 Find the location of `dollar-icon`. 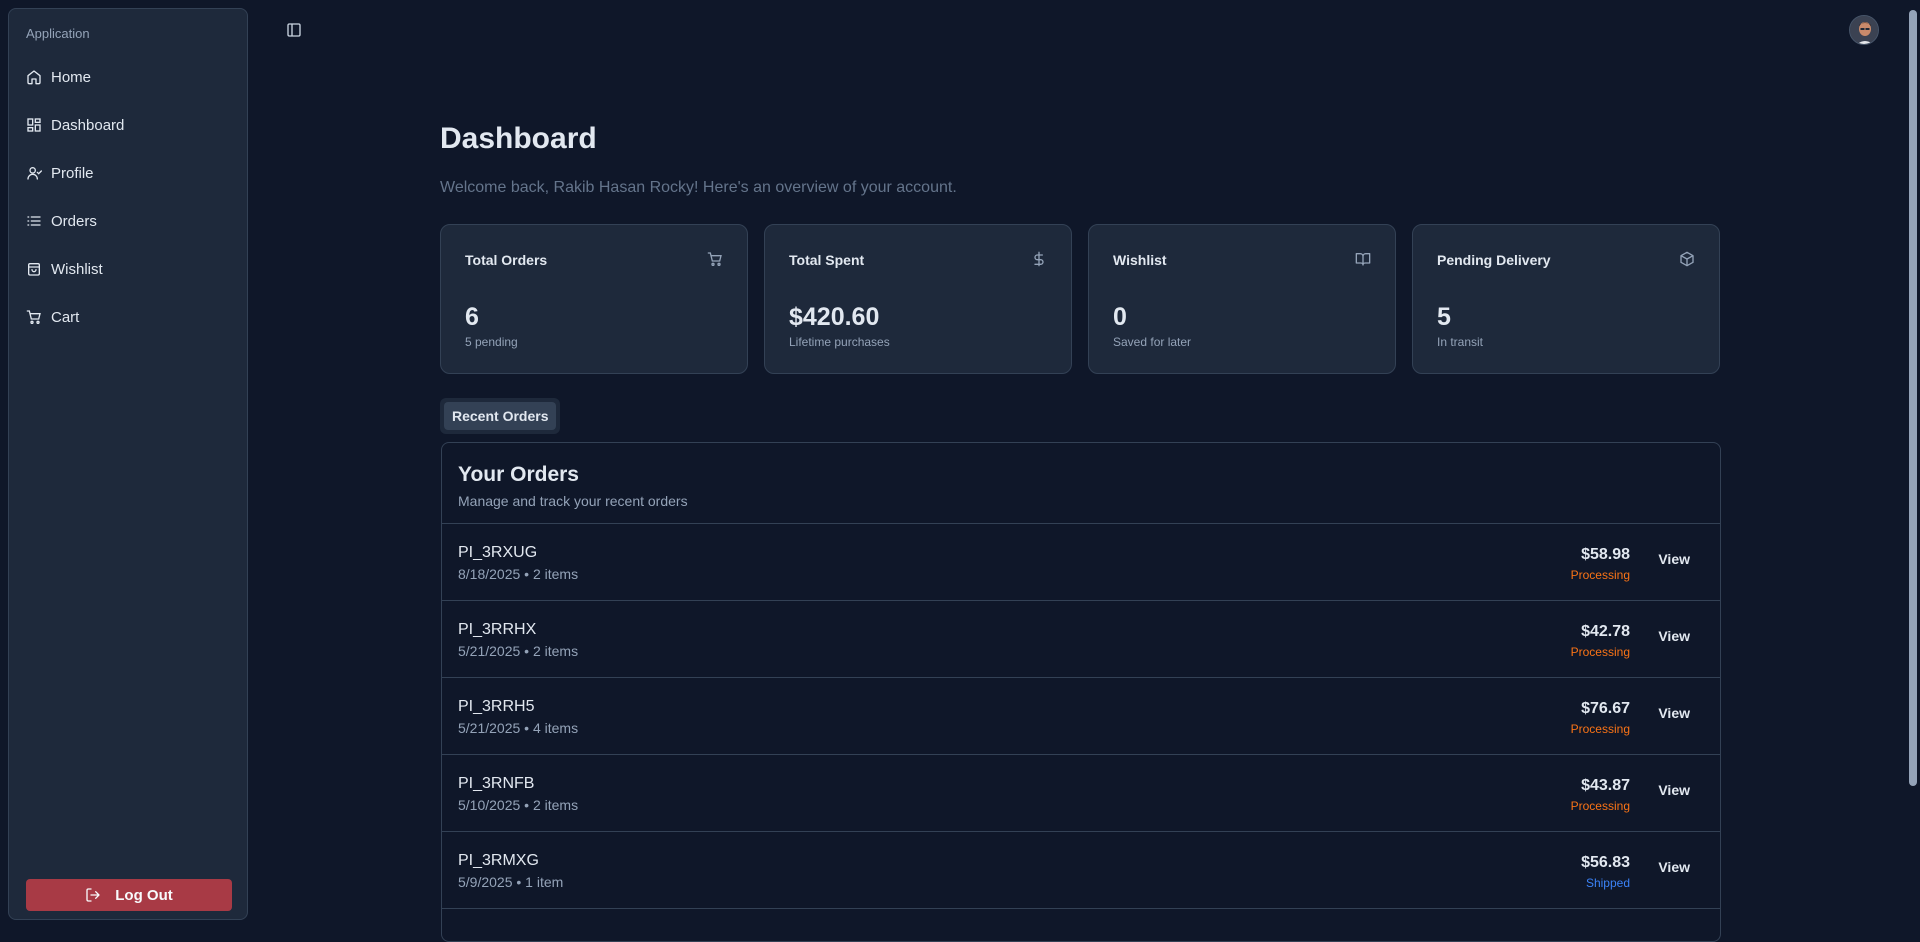

dollar-icon is located at coordinates (1039, 259).